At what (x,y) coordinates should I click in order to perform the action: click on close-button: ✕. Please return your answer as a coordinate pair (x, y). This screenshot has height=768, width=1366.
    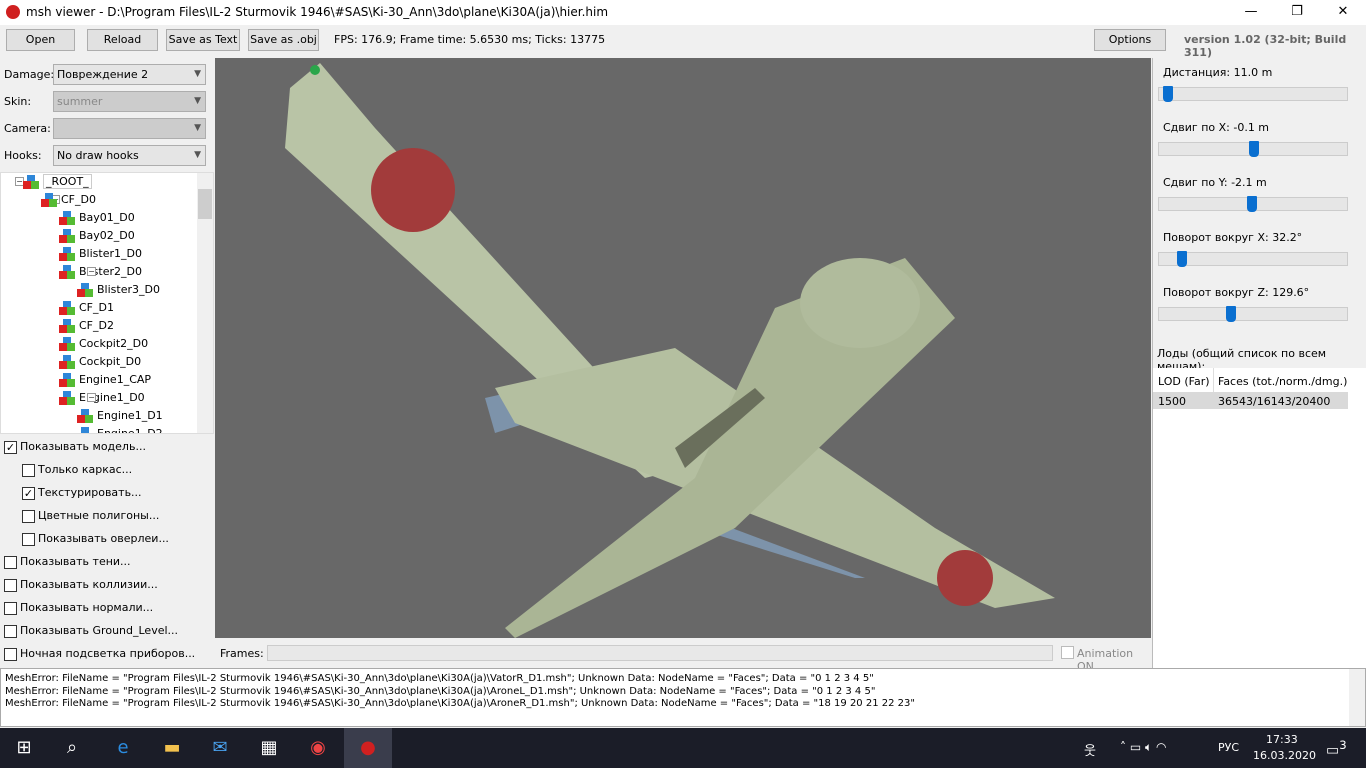
    Looking at the image, I should click on (1343, 12).